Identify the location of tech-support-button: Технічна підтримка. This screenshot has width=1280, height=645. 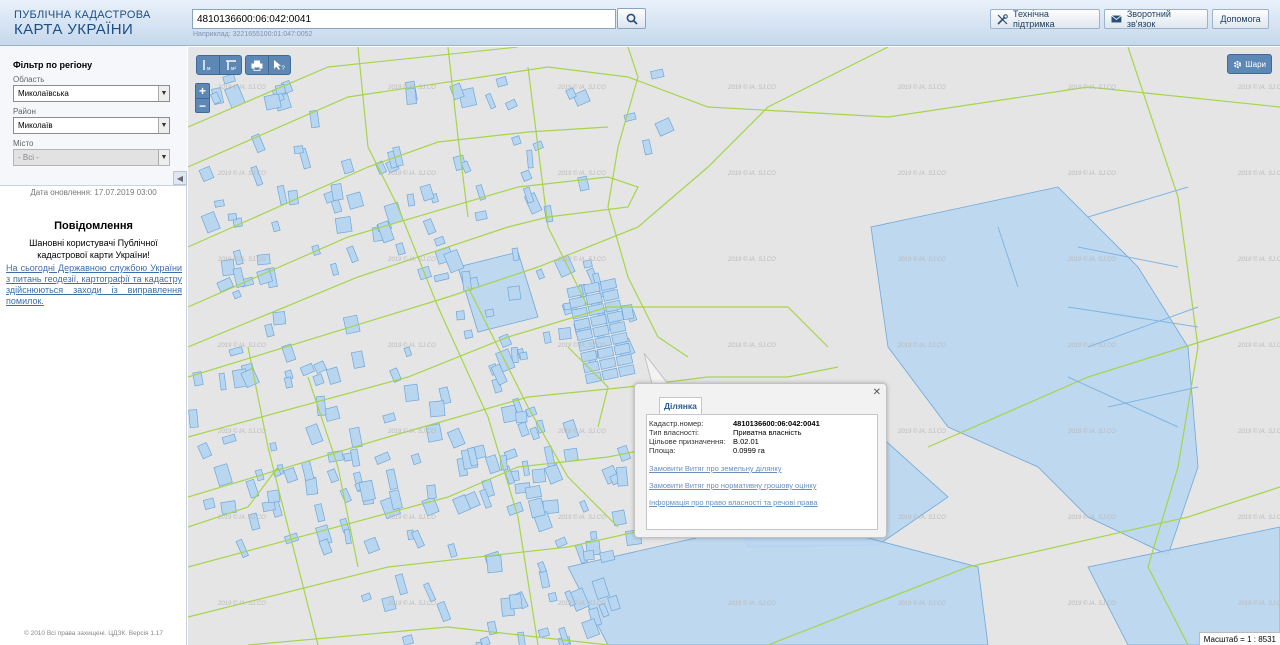
(1045, 19).